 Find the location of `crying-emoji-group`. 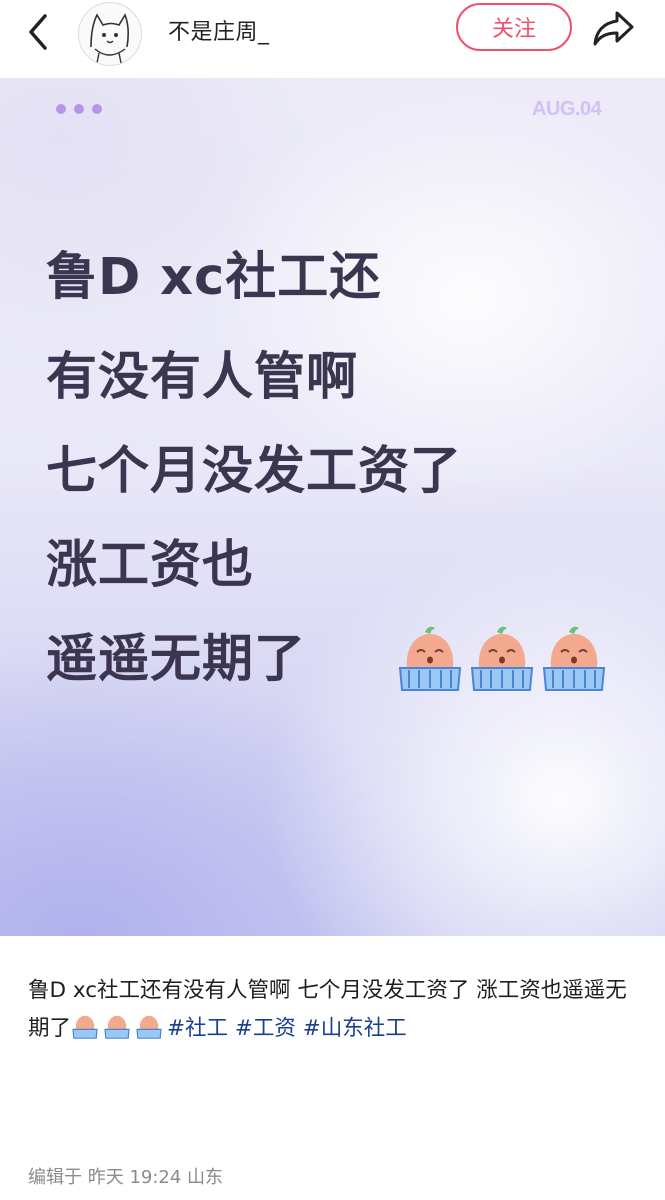

crying-emoji-group is located at coordinates (502, 658).